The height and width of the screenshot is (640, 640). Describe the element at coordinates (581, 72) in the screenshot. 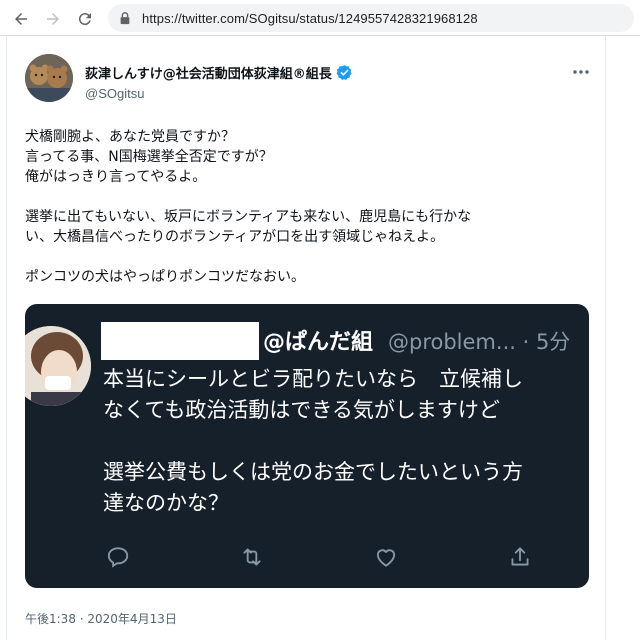

I see `more-dots-icon` at that location.